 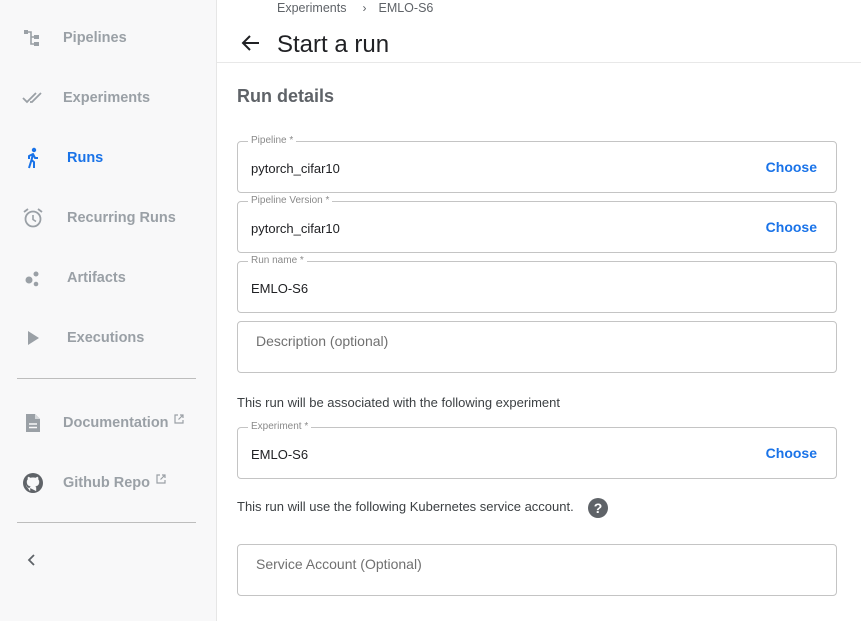 What do you see at coordinates (280, 427) in the screenshot?
I see `experiment-field-label: Experiment *` at bounding box center [280, 427].